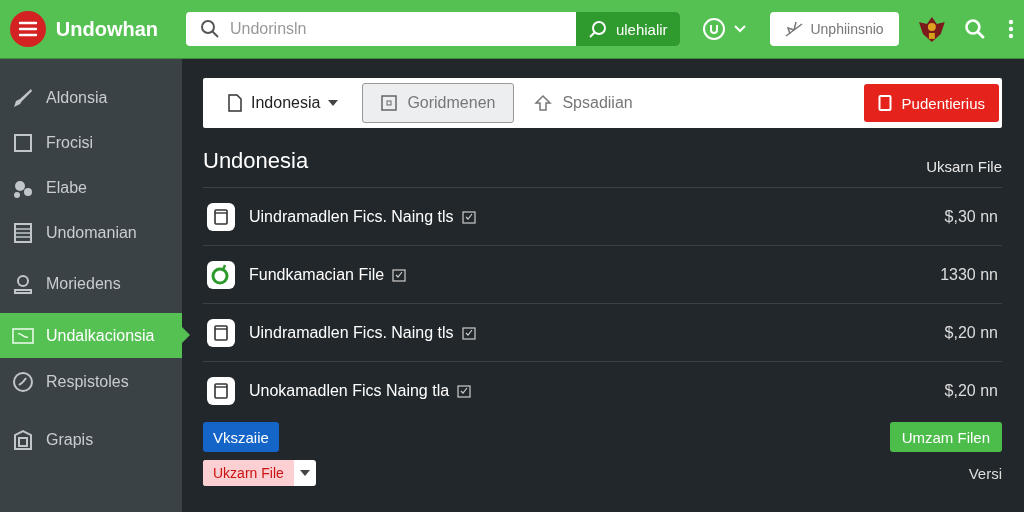 This screenshot has height=512, width=1024. I want to click on sidebar-item: Undomanian, so click(91, 232).